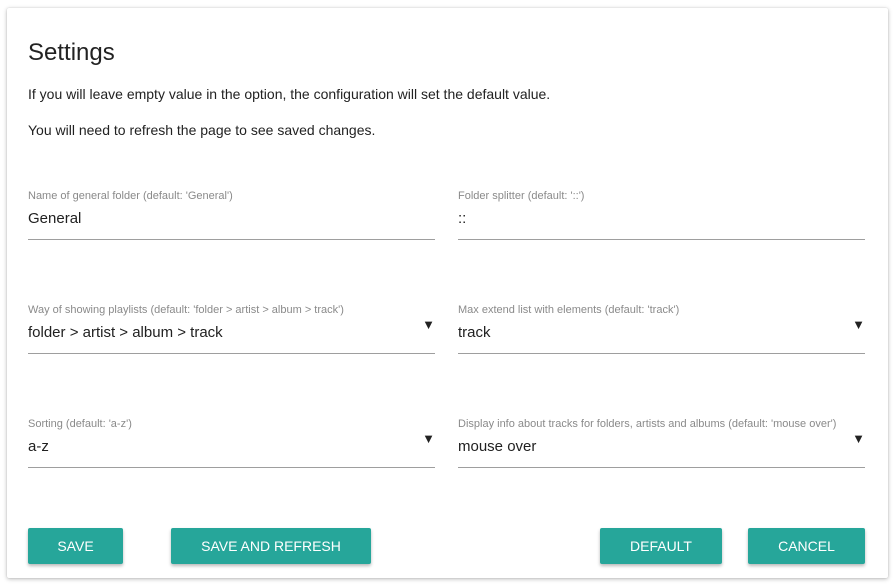 The width and height of the screenshot is (895, 586). I want to click on max-extend-selected-value: track, so click(653, 332).